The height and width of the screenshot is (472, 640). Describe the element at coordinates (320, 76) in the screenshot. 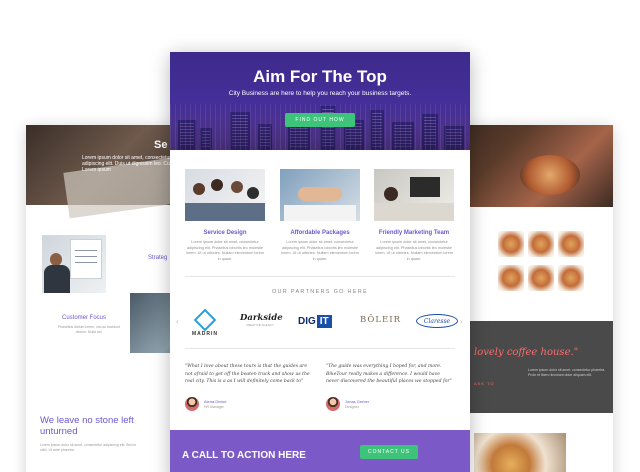

I see `hero-title: Aim For The Top` at that location.